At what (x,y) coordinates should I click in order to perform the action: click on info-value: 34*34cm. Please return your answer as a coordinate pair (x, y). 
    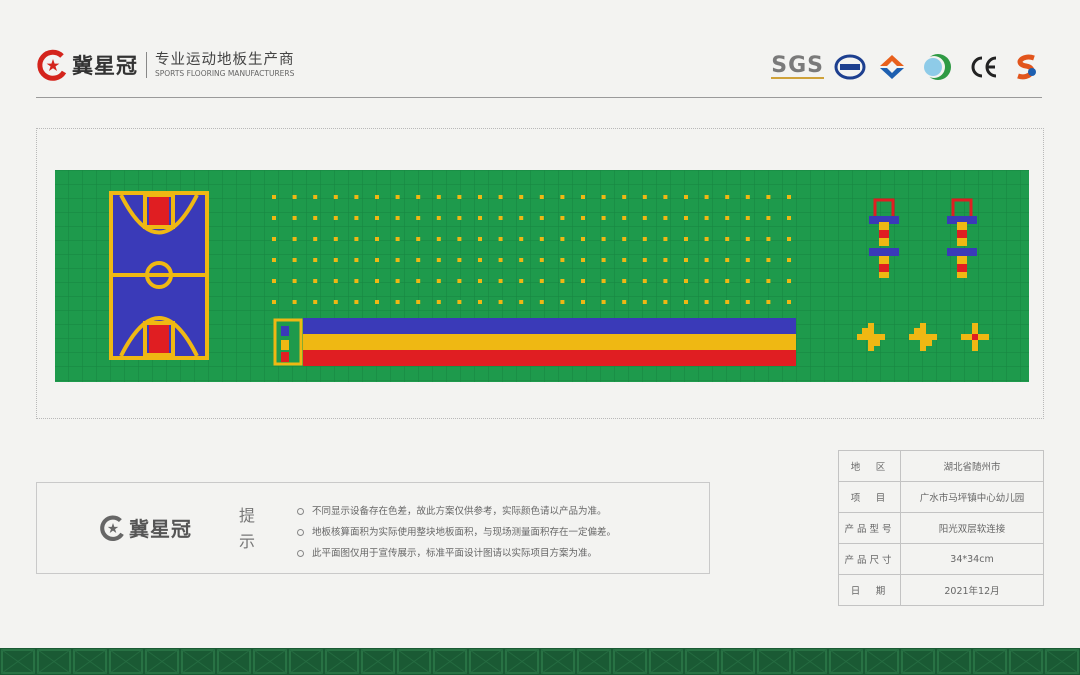
    Looking at the image, I should click on (972, 559).